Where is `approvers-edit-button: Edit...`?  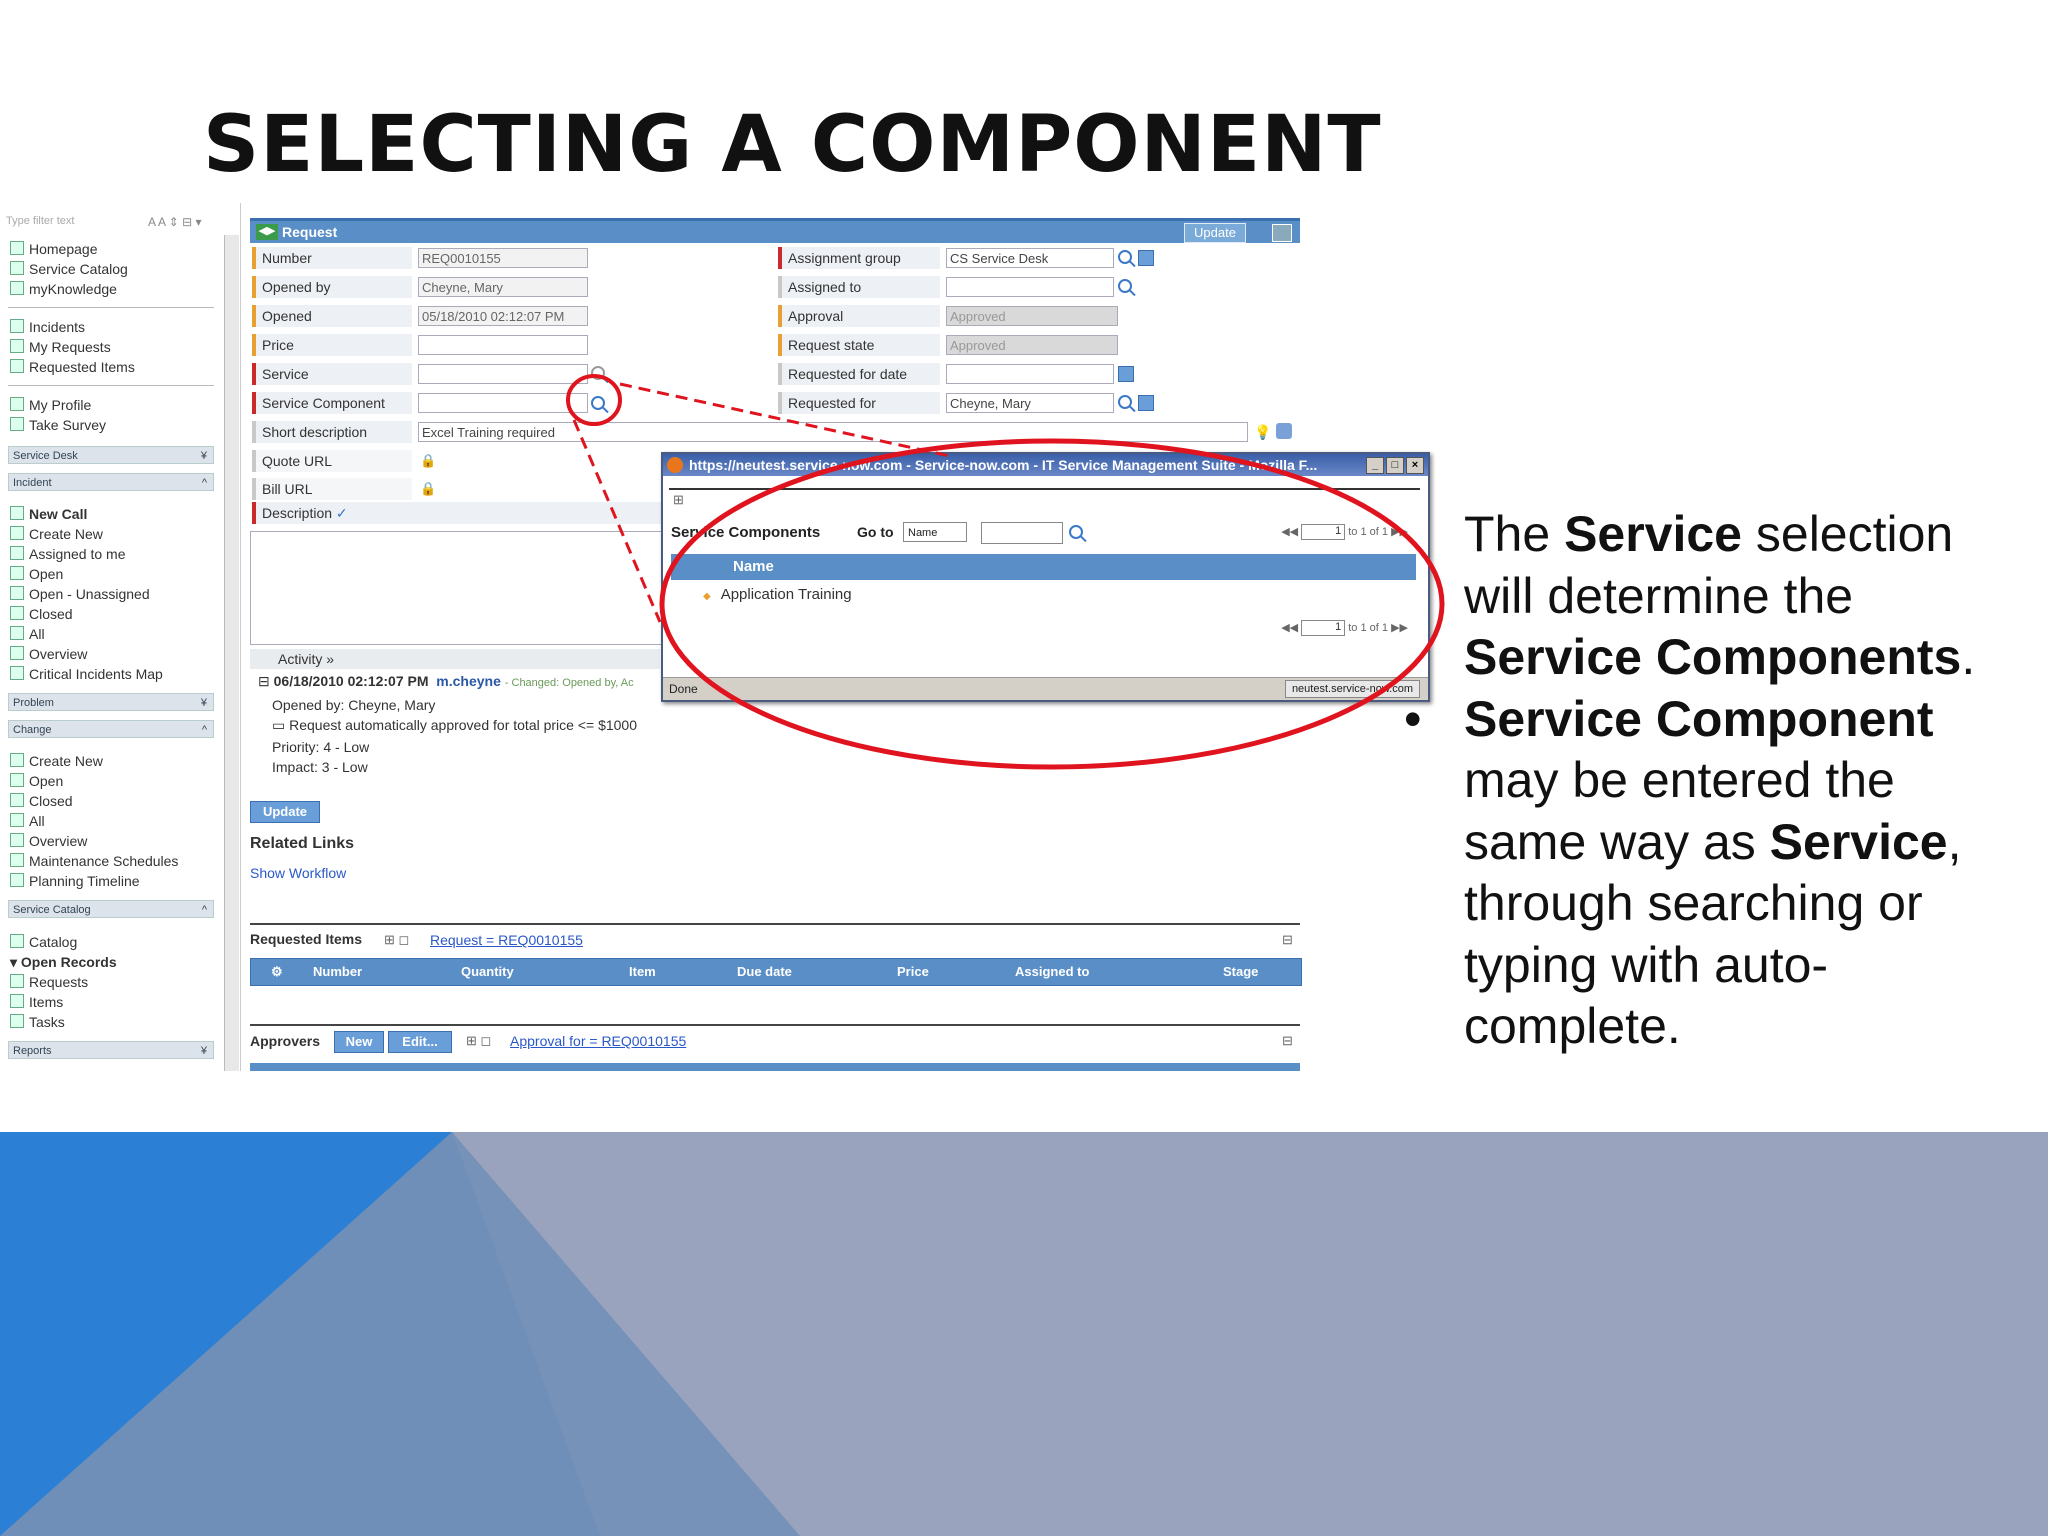
approvers-edit-button: Edit... is located at coordinates (420, 1042).